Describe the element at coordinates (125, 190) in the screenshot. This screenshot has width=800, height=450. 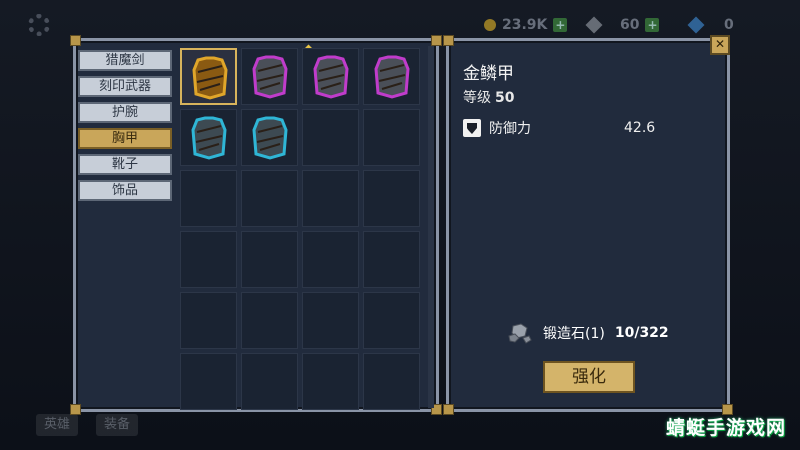
I see `tab-accessory: 饰品` at that location.